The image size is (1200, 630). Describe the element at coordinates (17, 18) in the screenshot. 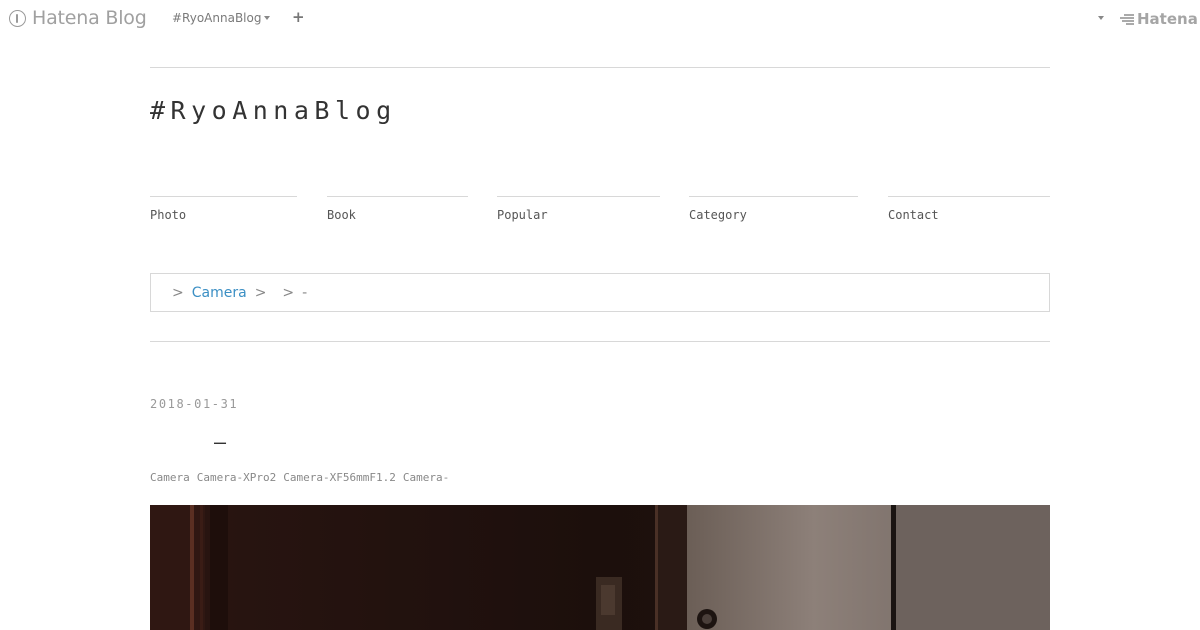

I see `hatena-blog-logo-icon` at that location.